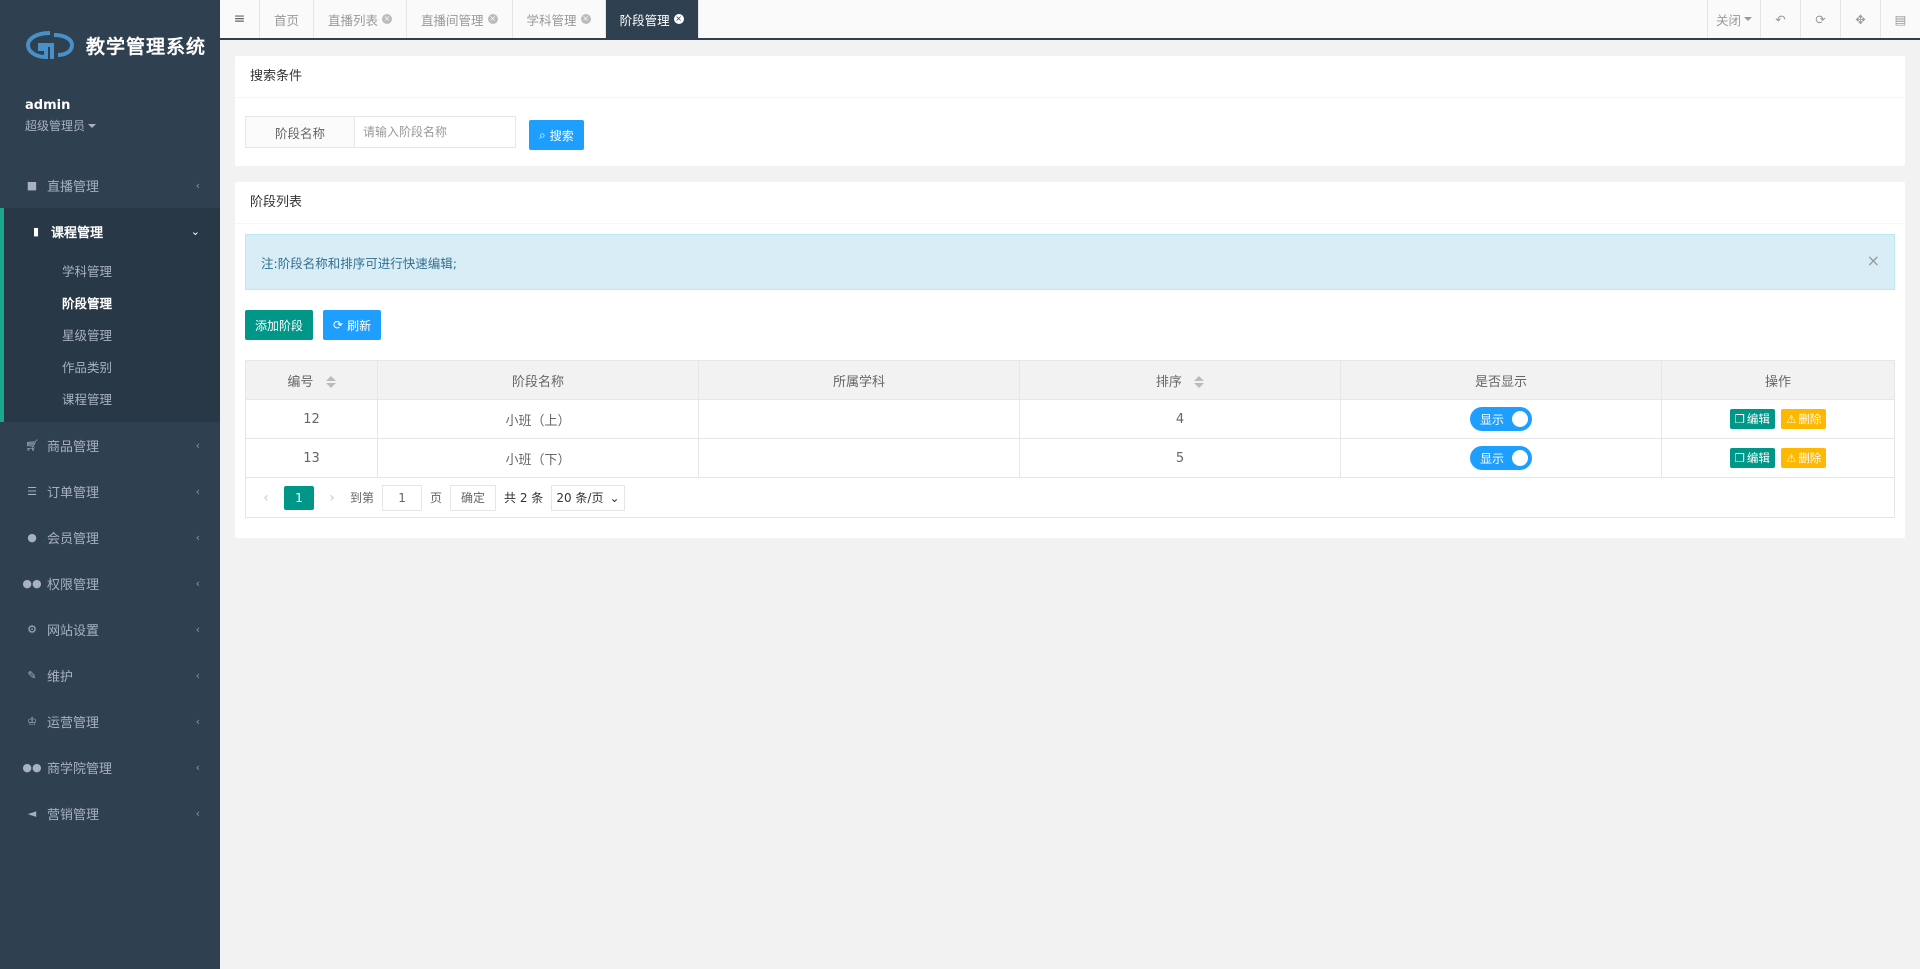 Image resolution: width=1920 pixels, height=969 pixels. What do you see at coordinates (50, 45) in the screenshot?
I see `logo-icon` at bounding box center [50, 45].